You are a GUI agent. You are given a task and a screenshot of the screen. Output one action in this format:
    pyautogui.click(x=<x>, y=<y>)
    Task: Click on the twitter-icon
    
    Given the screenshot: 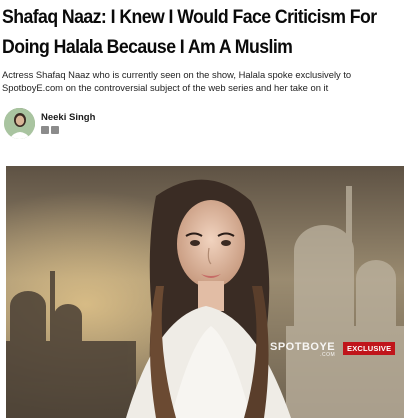 What is the action you would take?
    pyautogui.click(x=55, y=130)
    